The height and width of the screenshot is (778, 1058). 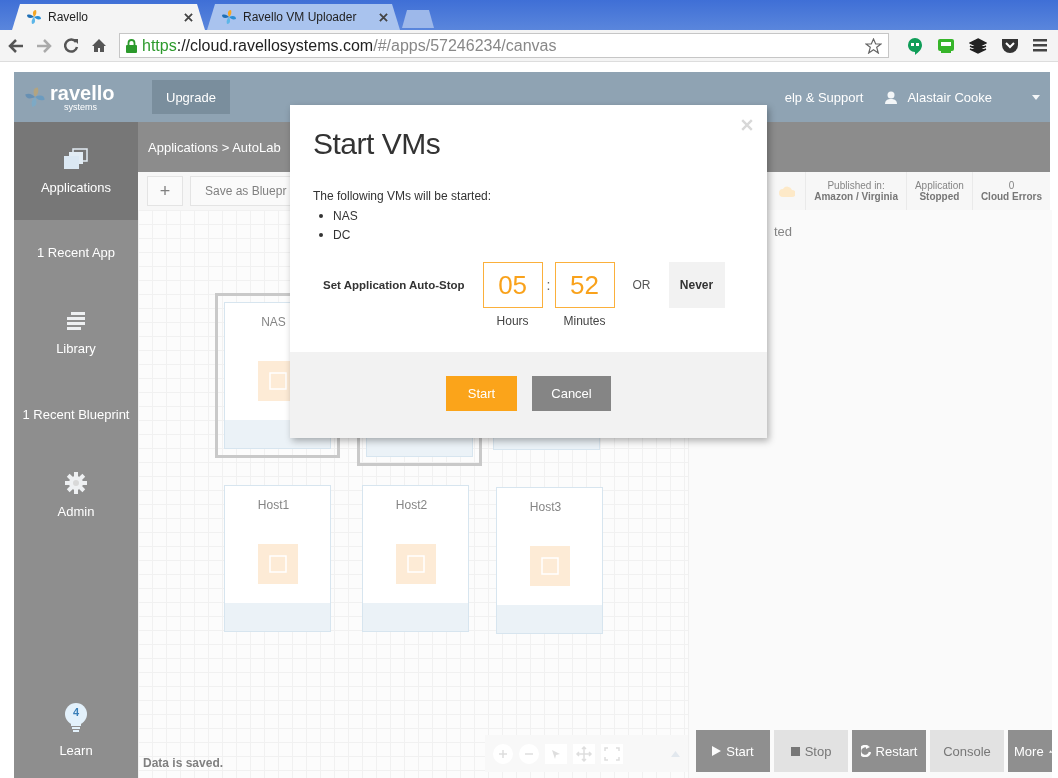 I want to click on lightbulb-icon, so click(x=76, y=718).